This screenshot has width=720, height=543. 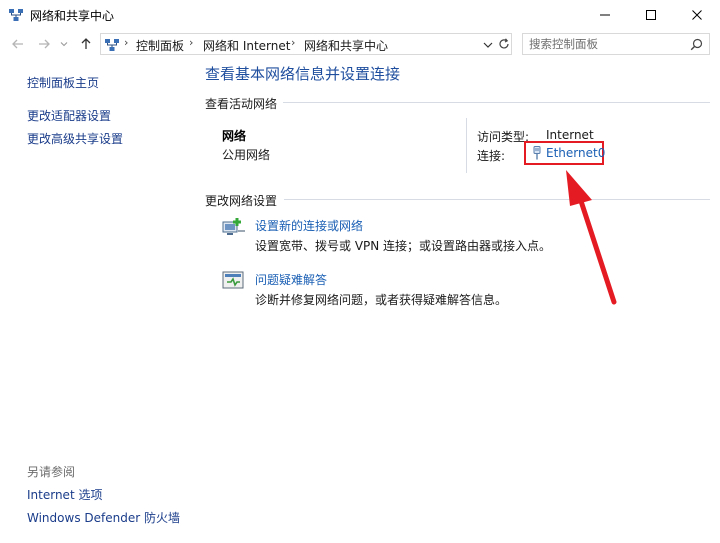 I want to click on breadcrumb-network-sharing-center: 网络和共享中心, so click(x=346, y=45).